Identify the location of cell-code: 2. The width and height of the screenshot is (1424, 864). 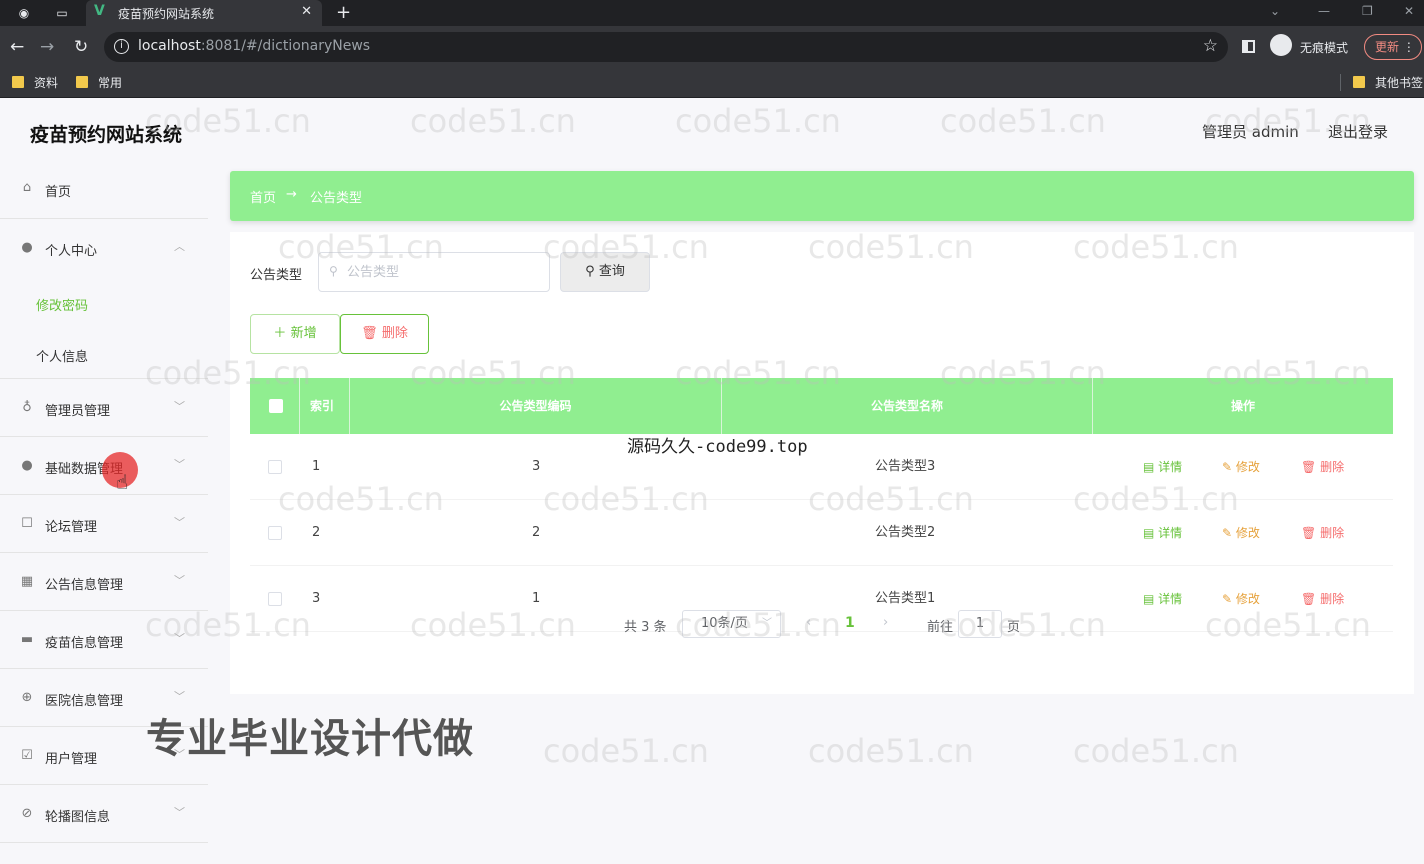
(536, 532).